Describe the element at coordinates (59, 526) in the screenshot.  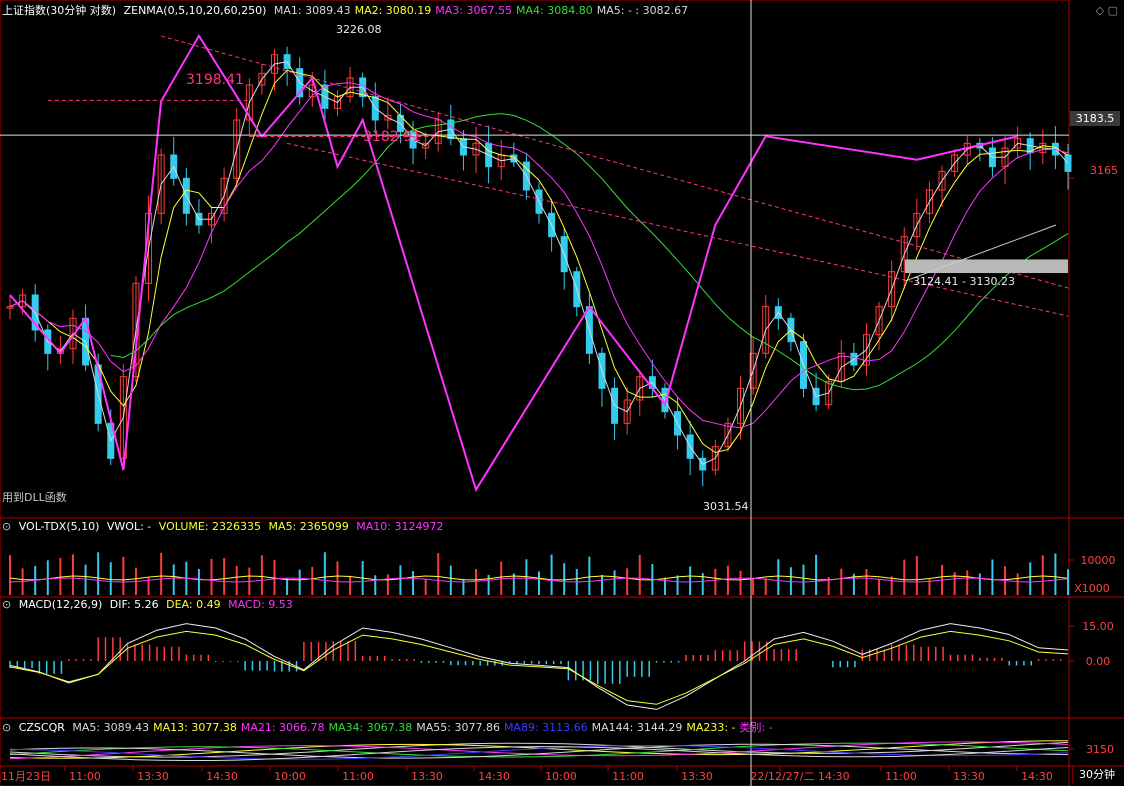
I see `volume-indicator-title: VOL-TDX(5,10)` at that location.